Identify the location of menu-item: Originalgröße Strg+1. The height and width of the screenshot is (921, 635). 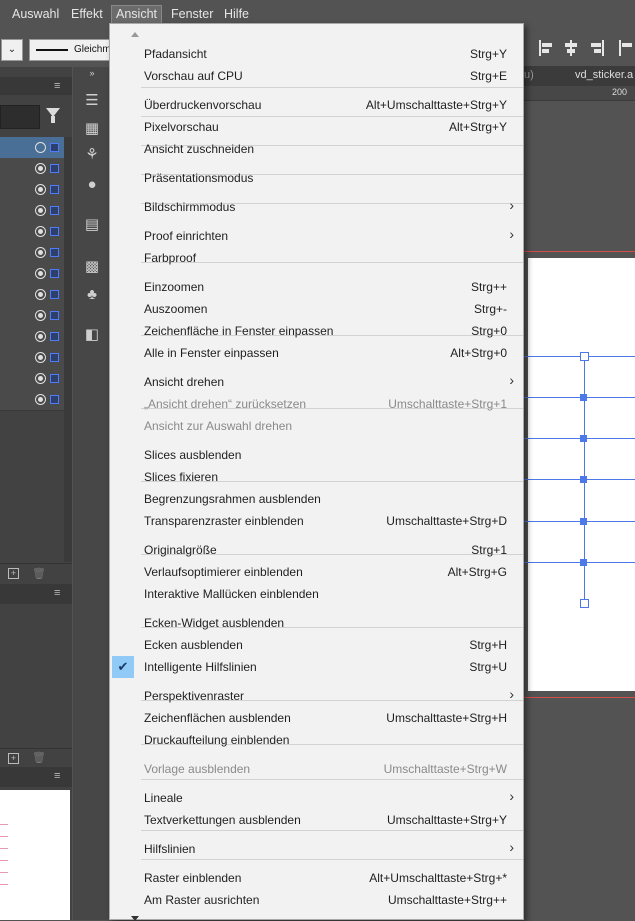
(316, 550).